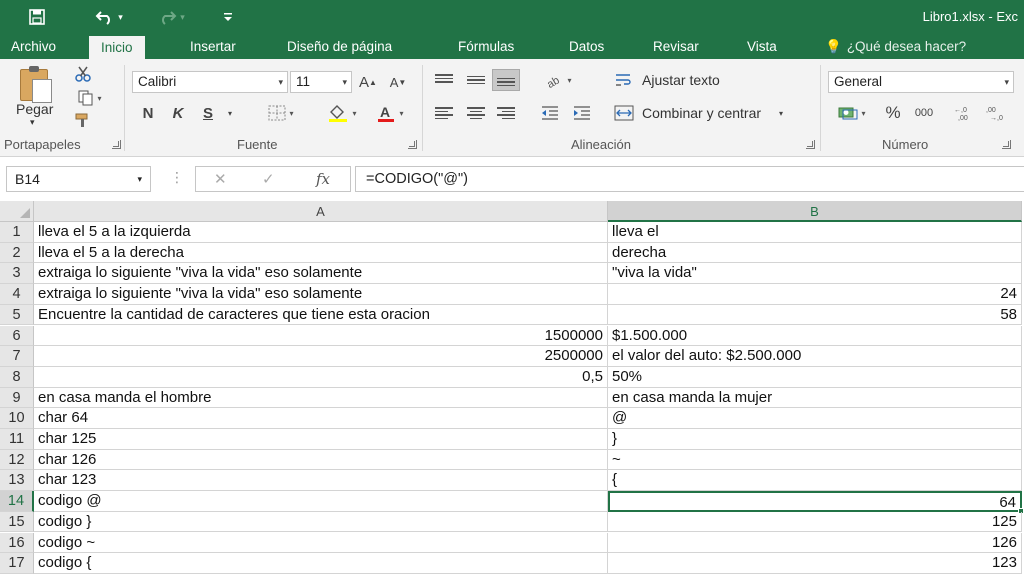 This screenshot has height=576, width=1024. Describe the element at coordinates (398, 82) in the screenshot. I see `decrease-font-size-icon: A ▼` at that location.